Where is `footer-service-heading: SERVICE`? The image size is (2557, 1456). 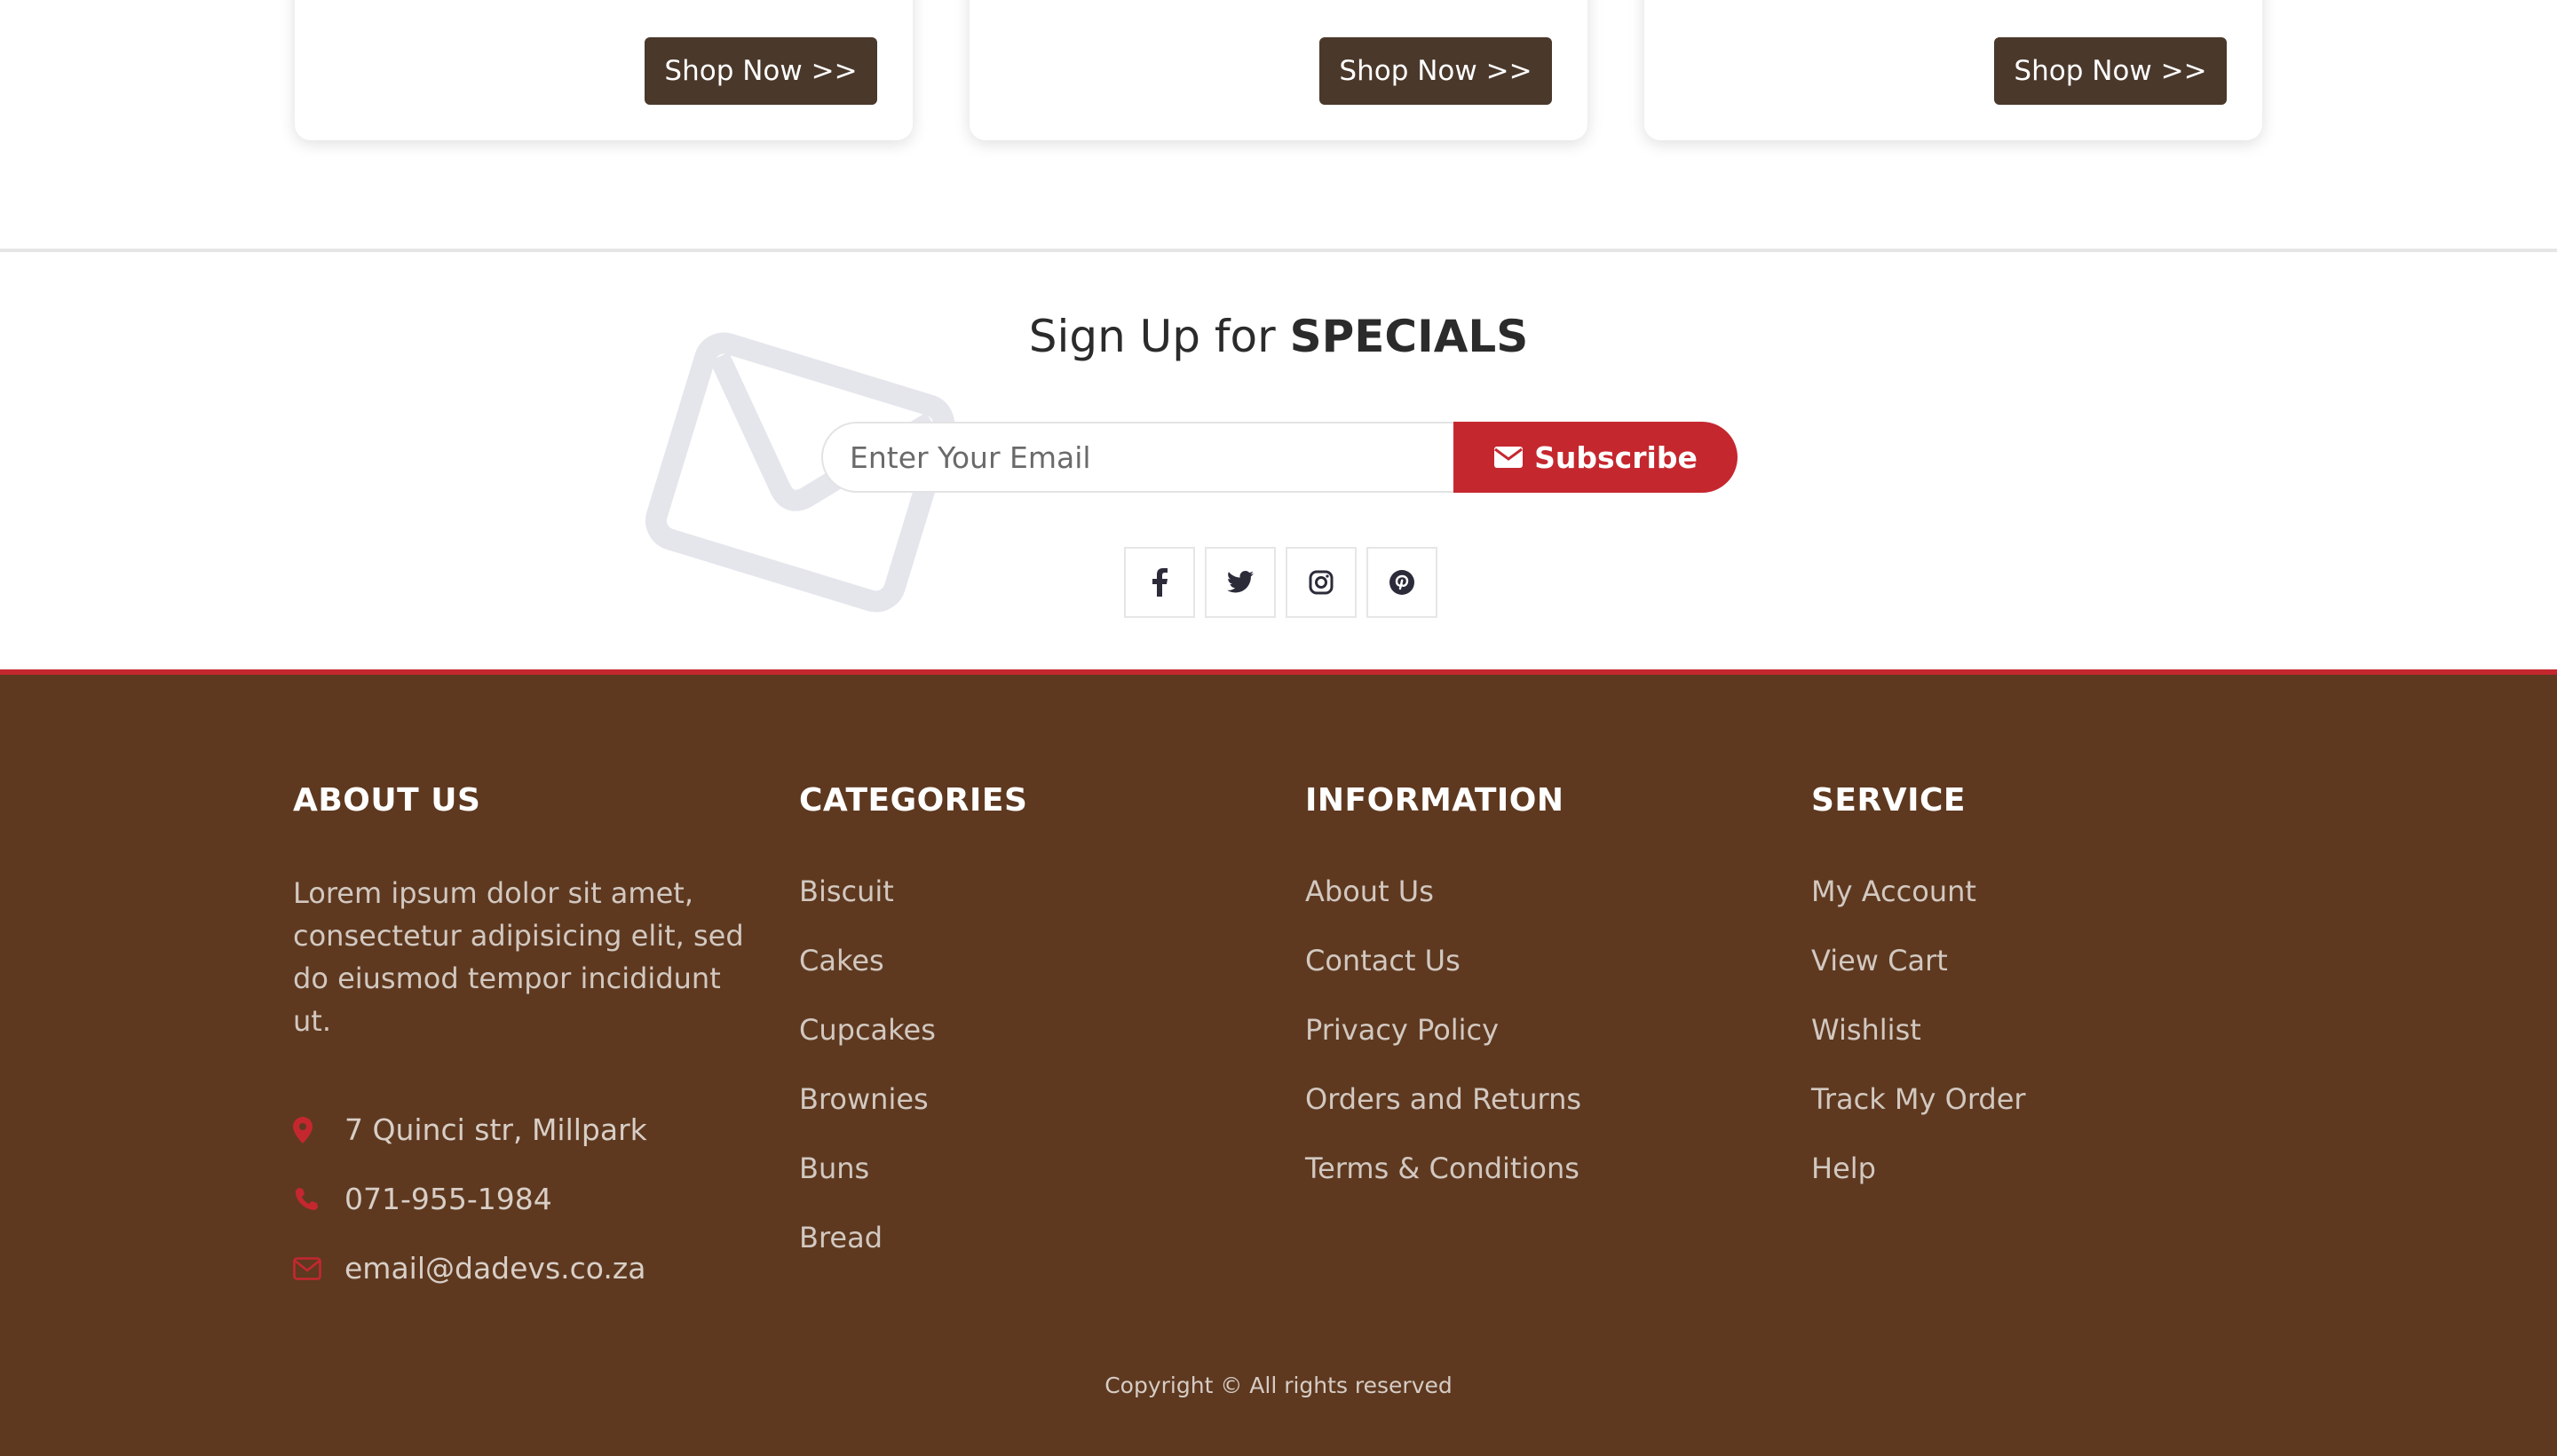 footer-service-heading: SERVICE is located at coordinates (1889, 800).